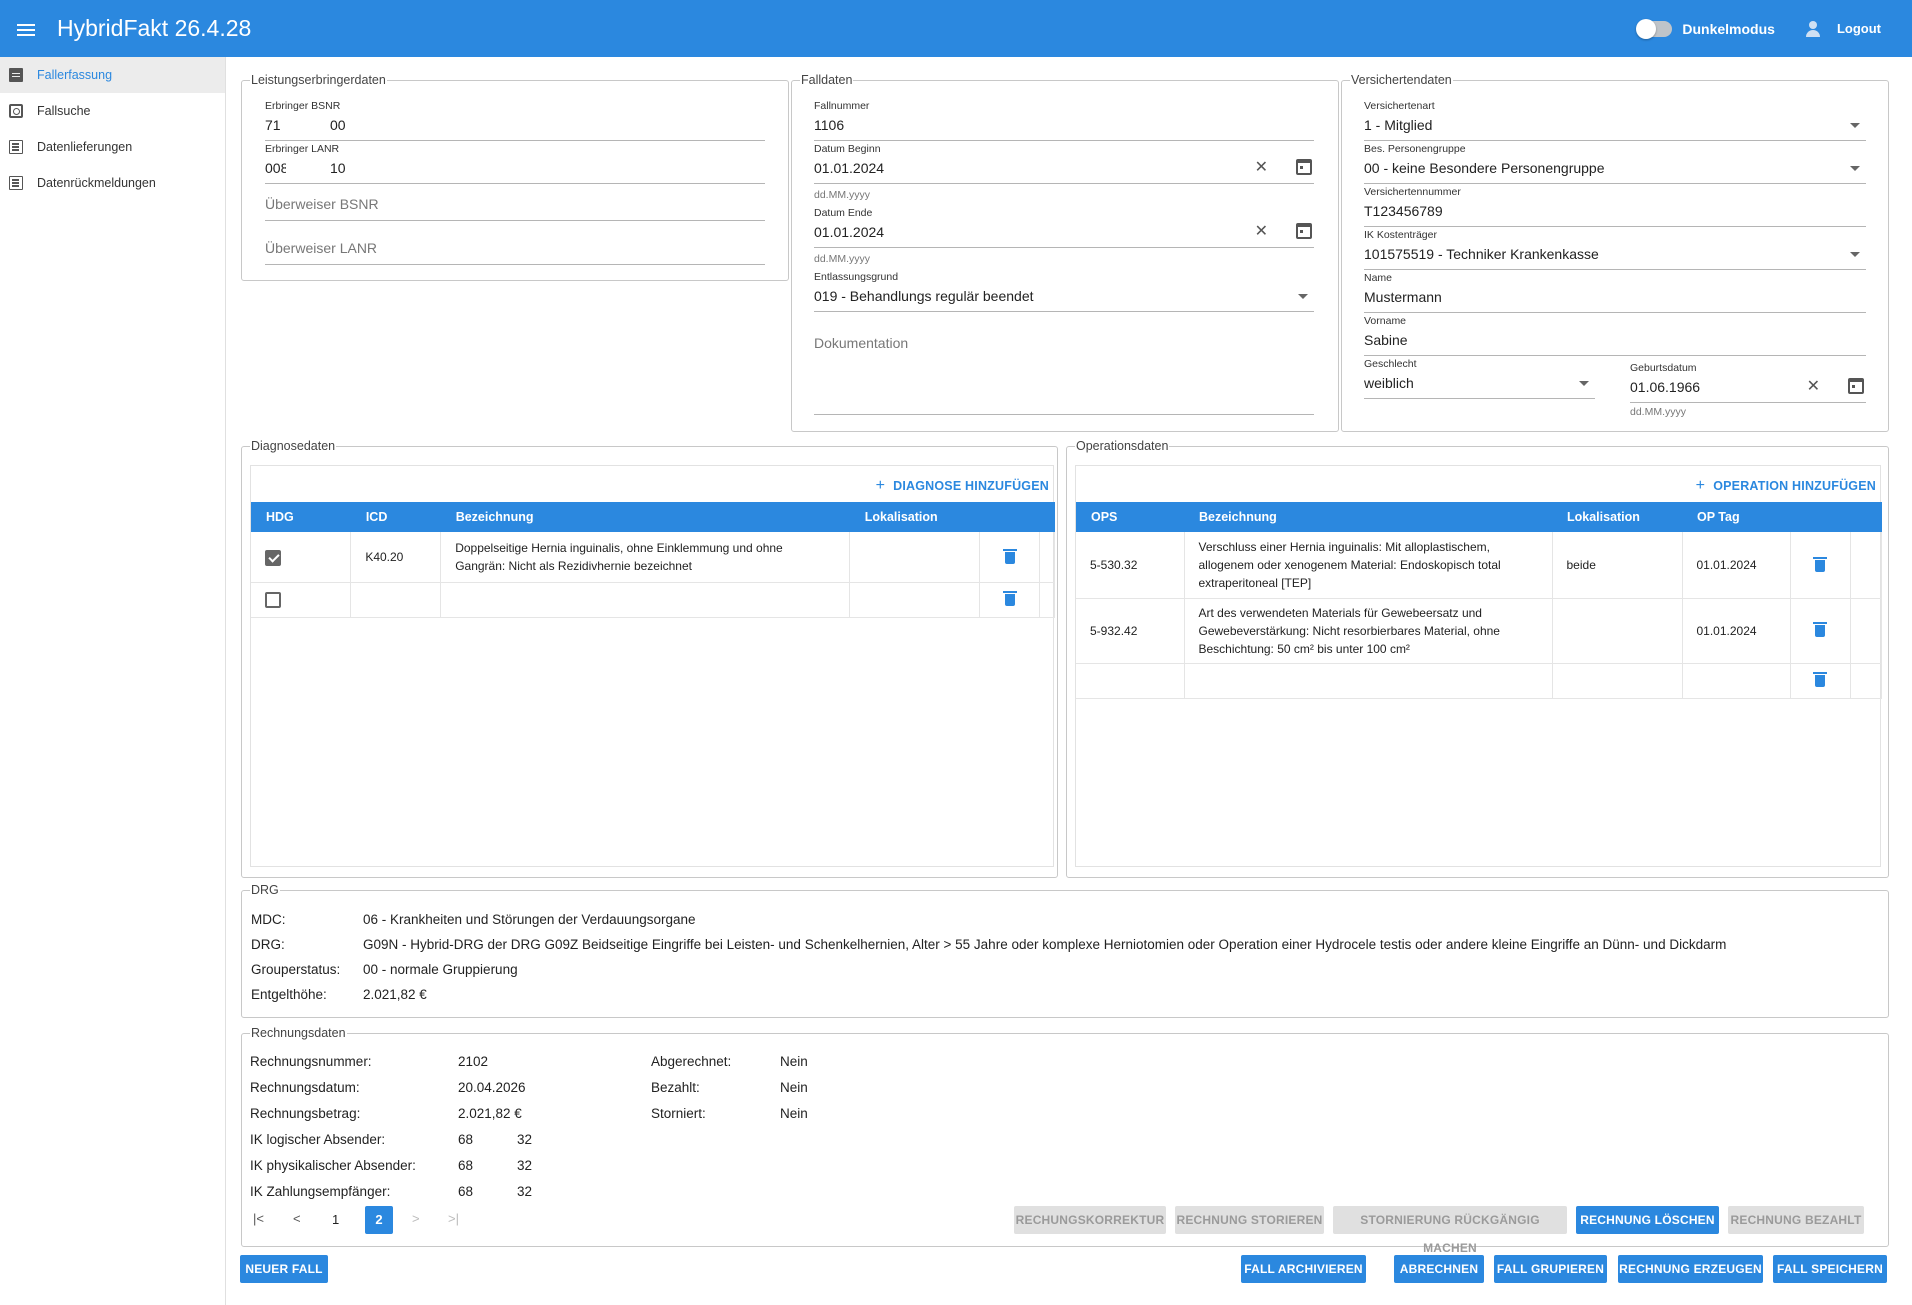  I want to click on section-legend: Leistungserbringerdaten, so click(318, 80).